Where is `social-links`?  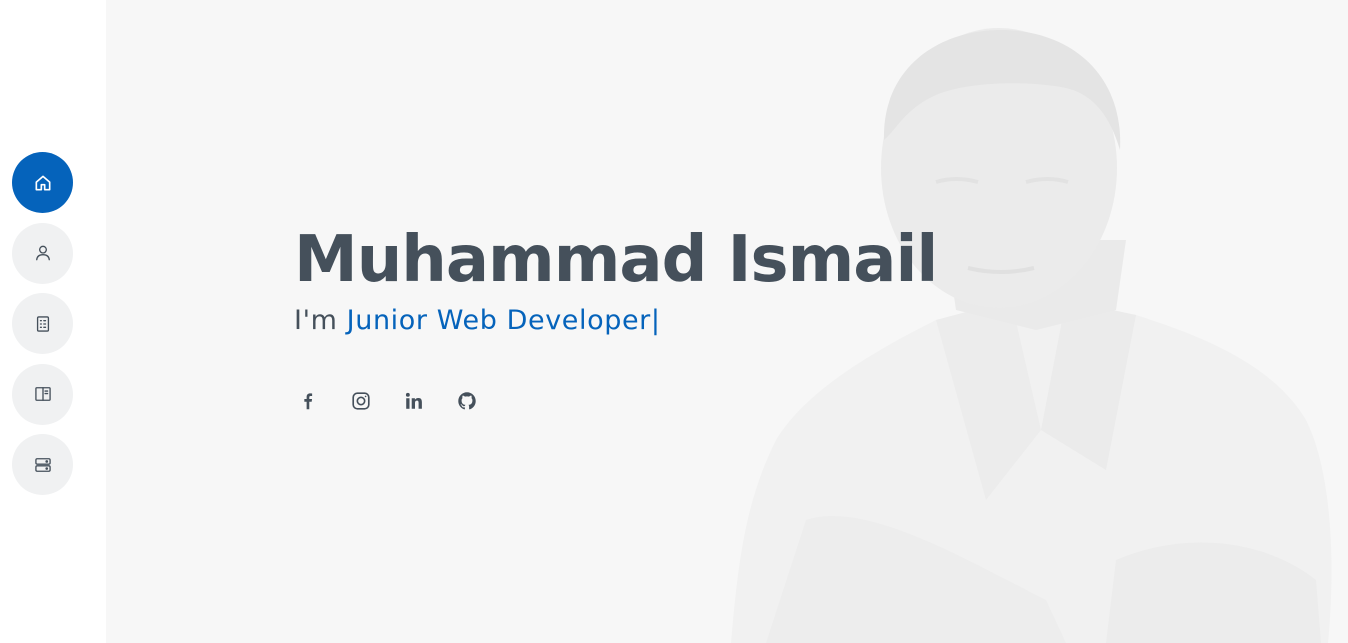
social-links is located at coordinates (402, 401).